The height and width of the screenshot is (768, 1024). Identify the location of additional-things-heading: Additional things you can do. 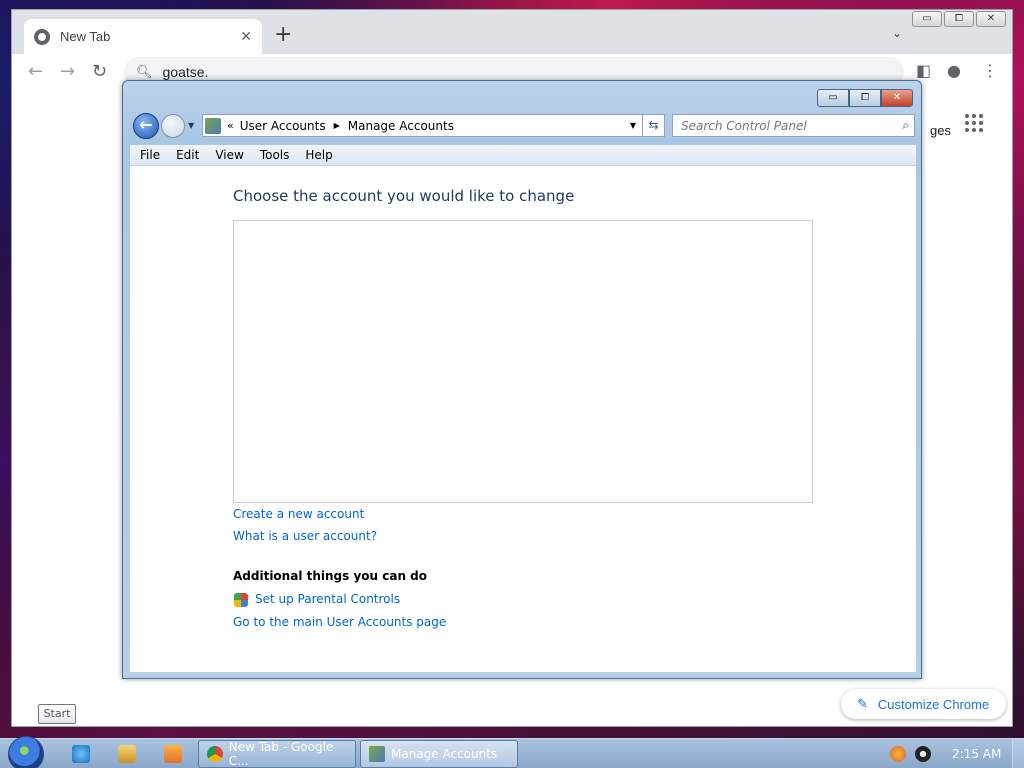
(330, 576).